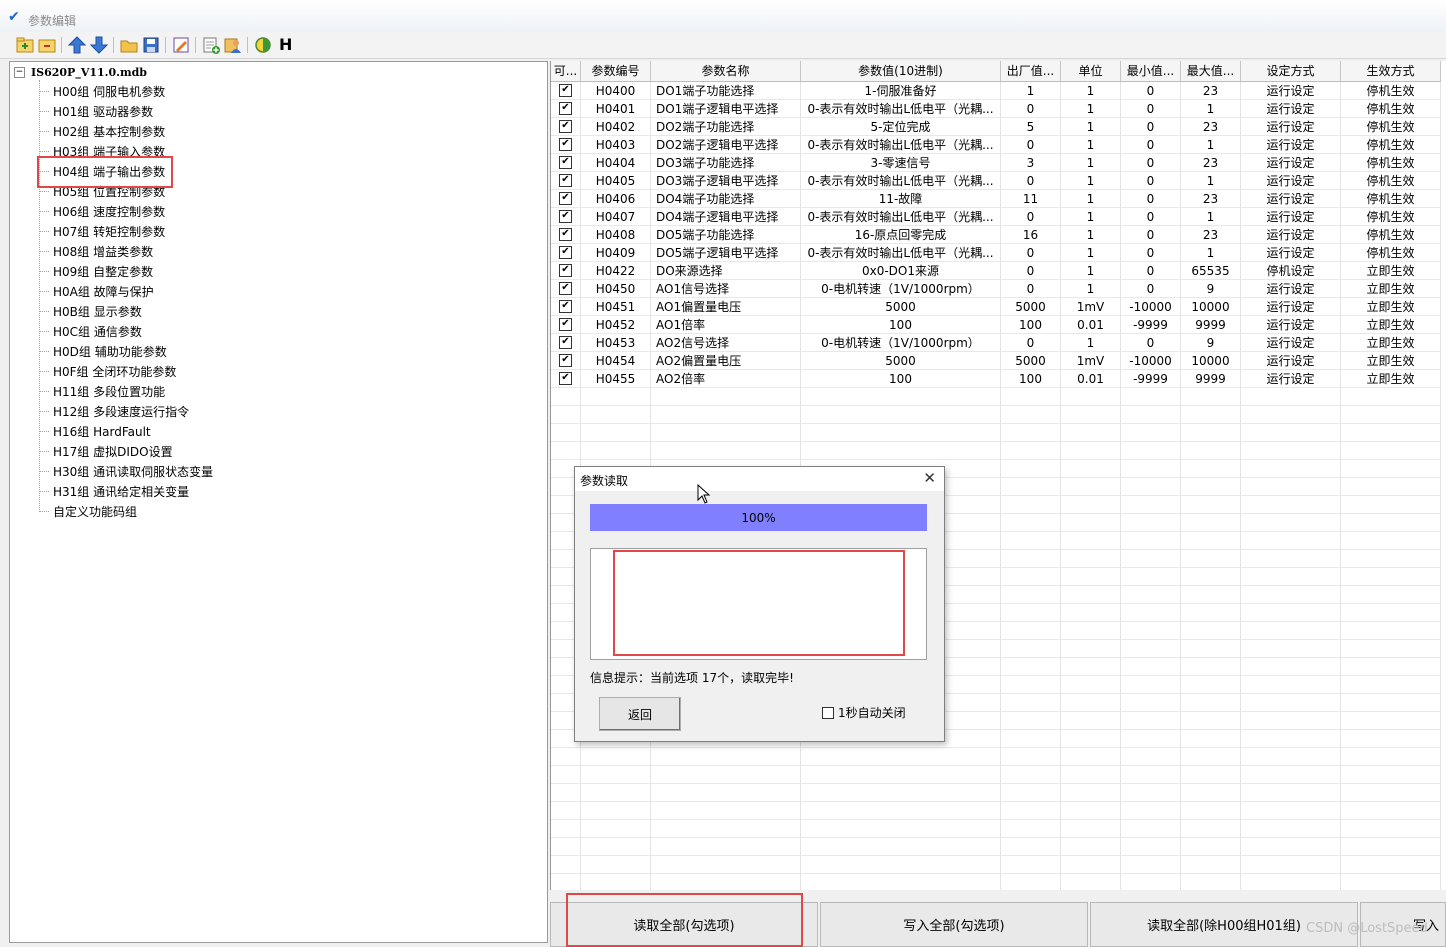 The image size is (1446, 947). Describe the element at coordinates (726, 217) in the screenshot. I see `table-cell: DO4端子逻辑电平选择` at that location.